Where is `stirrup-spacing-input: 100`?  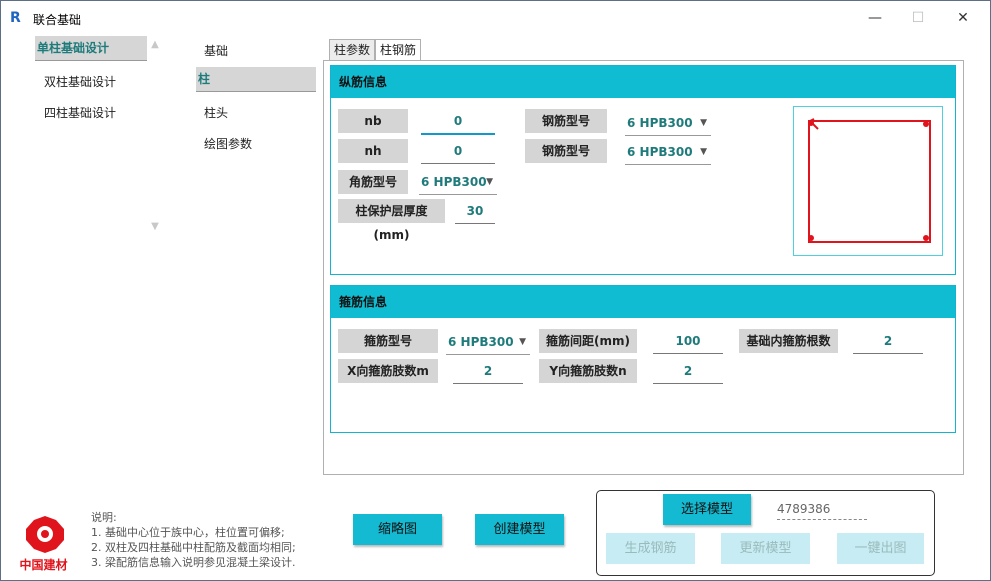 stirrup-spacing-input: 100 is located at coordinates (688, 341).